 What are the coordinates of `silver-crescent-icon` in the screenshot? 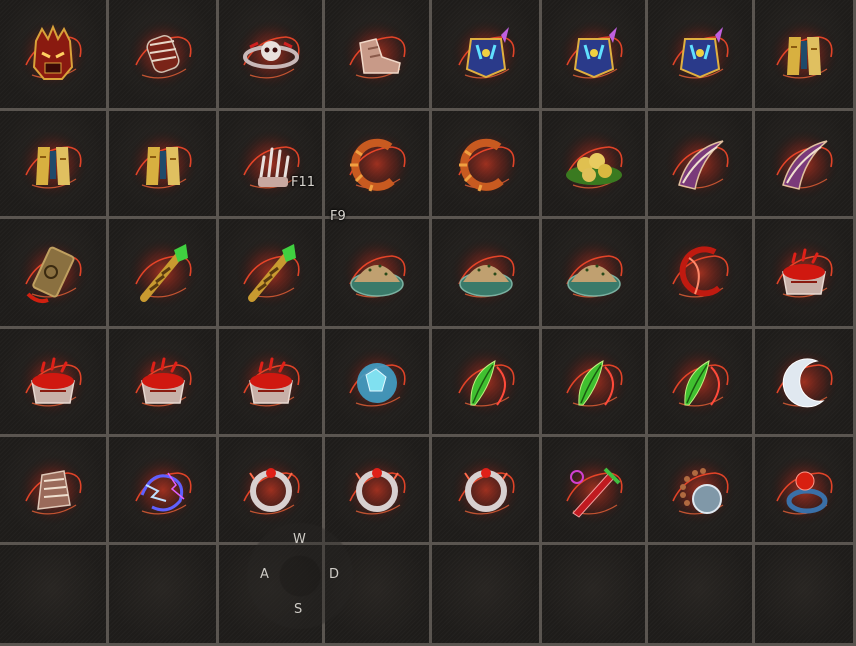 It's located at (804, 381).